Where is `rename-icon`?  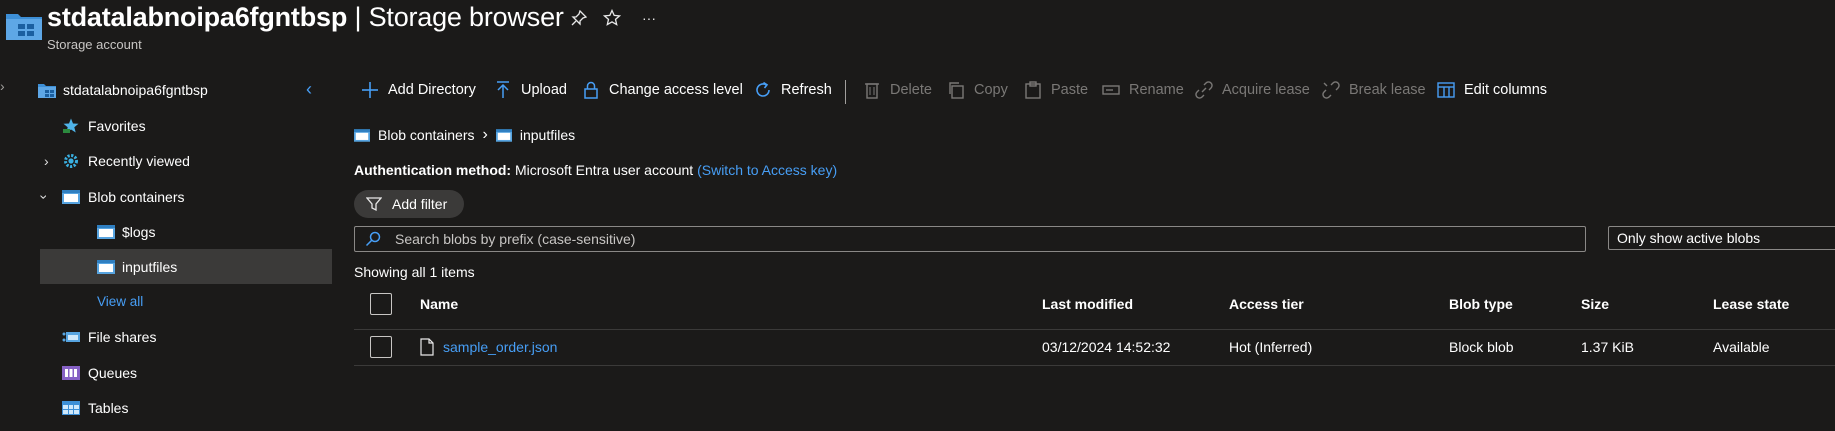 rename-icon is located at coordinates (1111, 90).